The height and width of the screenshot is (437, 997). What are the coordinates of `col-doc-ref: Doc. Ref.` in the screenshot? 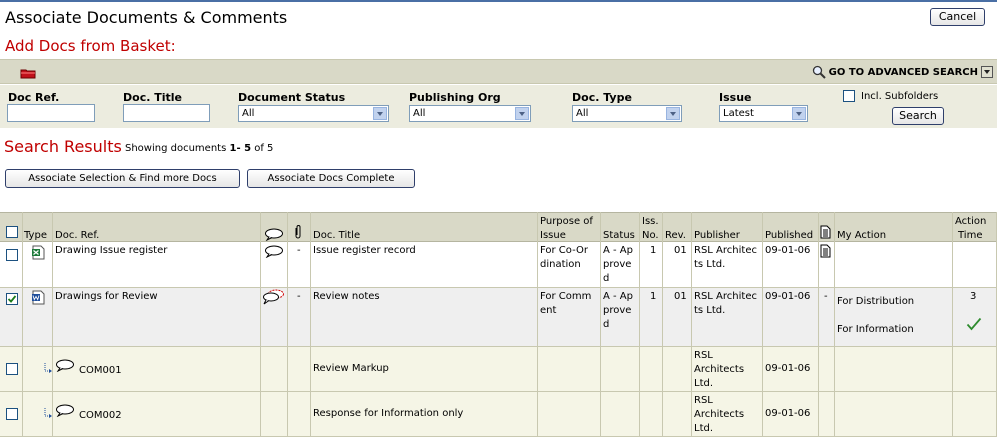 It's located at (77, 235).